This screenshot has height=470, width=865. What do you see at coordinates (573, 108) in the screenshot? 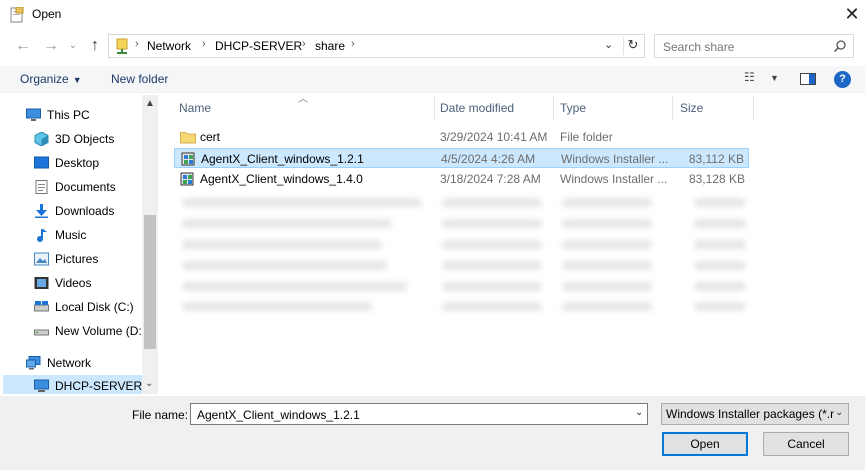
I see `column-header-type: Type` at bounding box center [573, 108].